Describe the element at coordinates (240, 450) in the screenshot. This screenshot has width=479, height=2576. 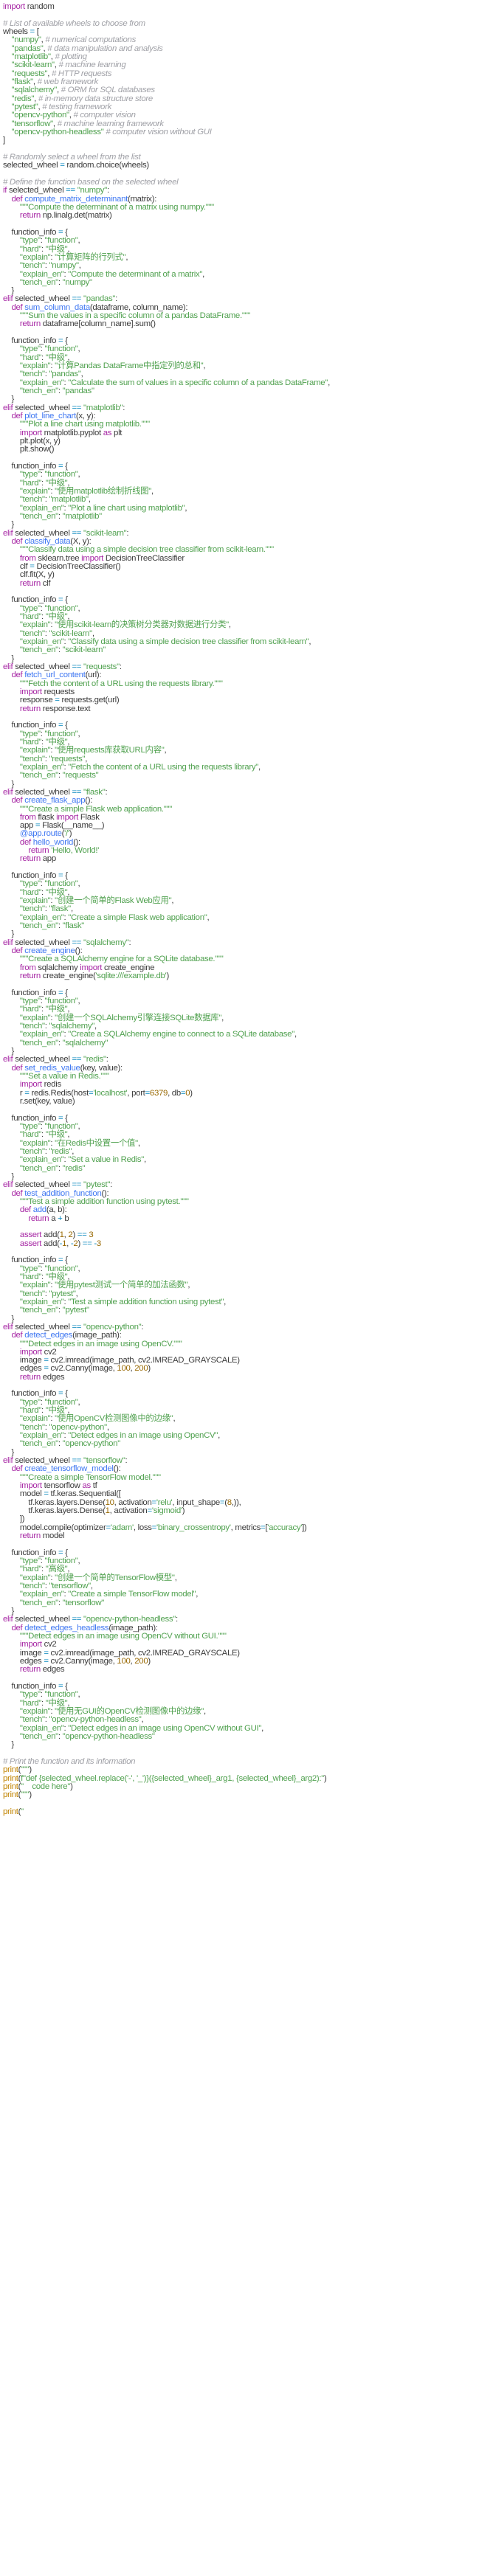
I see `code-line: plt.show()` at that location.